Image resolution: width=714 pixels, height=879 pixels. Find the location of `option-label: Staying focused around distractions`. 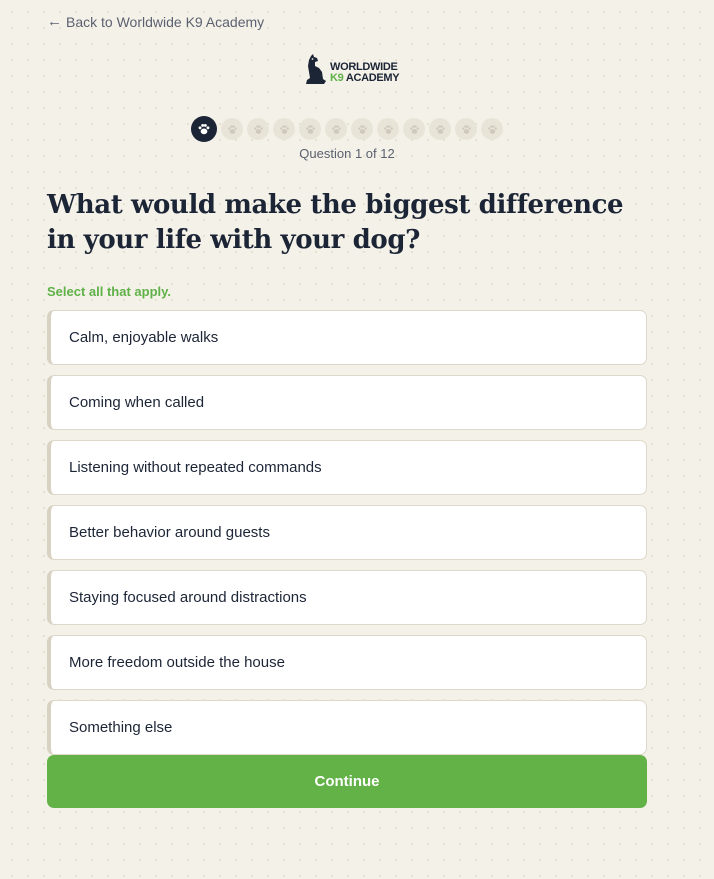

option-label: Staying focused around distractions is located at coordinates (188, 597).